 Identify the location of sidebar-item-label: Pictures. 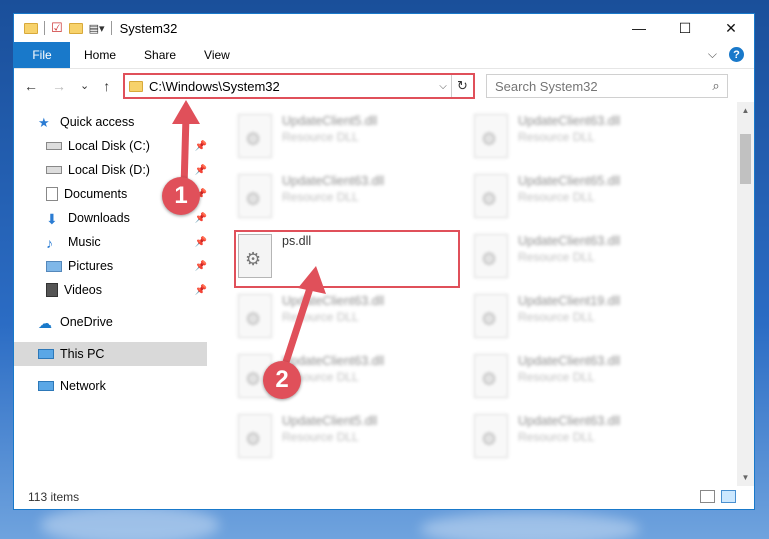
(91, 266).